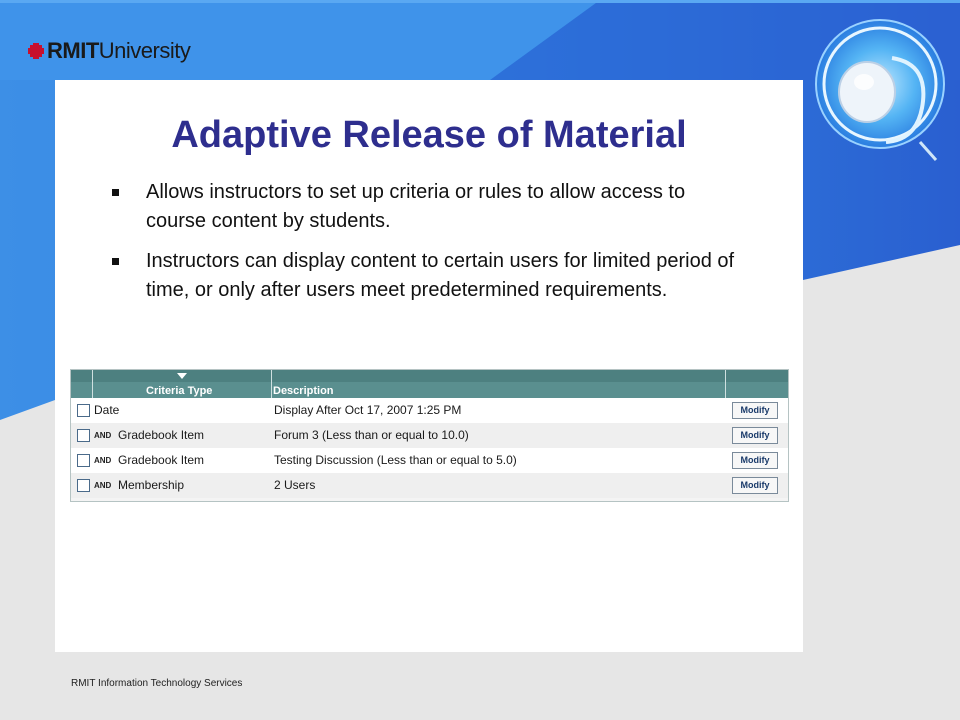  Describe the element at coordinates (371, 435) in the screenshot. I see `description-cell: Forum 3 (Less than or equal to 10.0)` at that location.